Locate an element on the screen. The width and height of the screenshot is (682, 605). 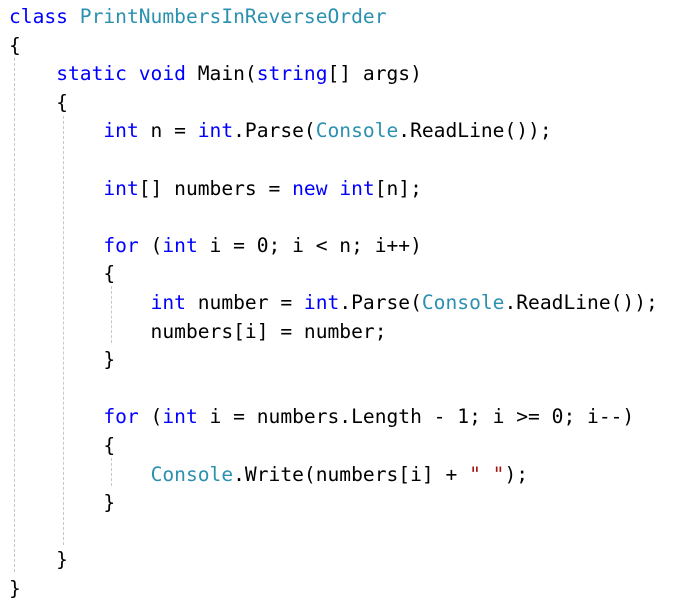
code-token: PrintNumbersInReverseOrder is located at coordinates (233, 16).